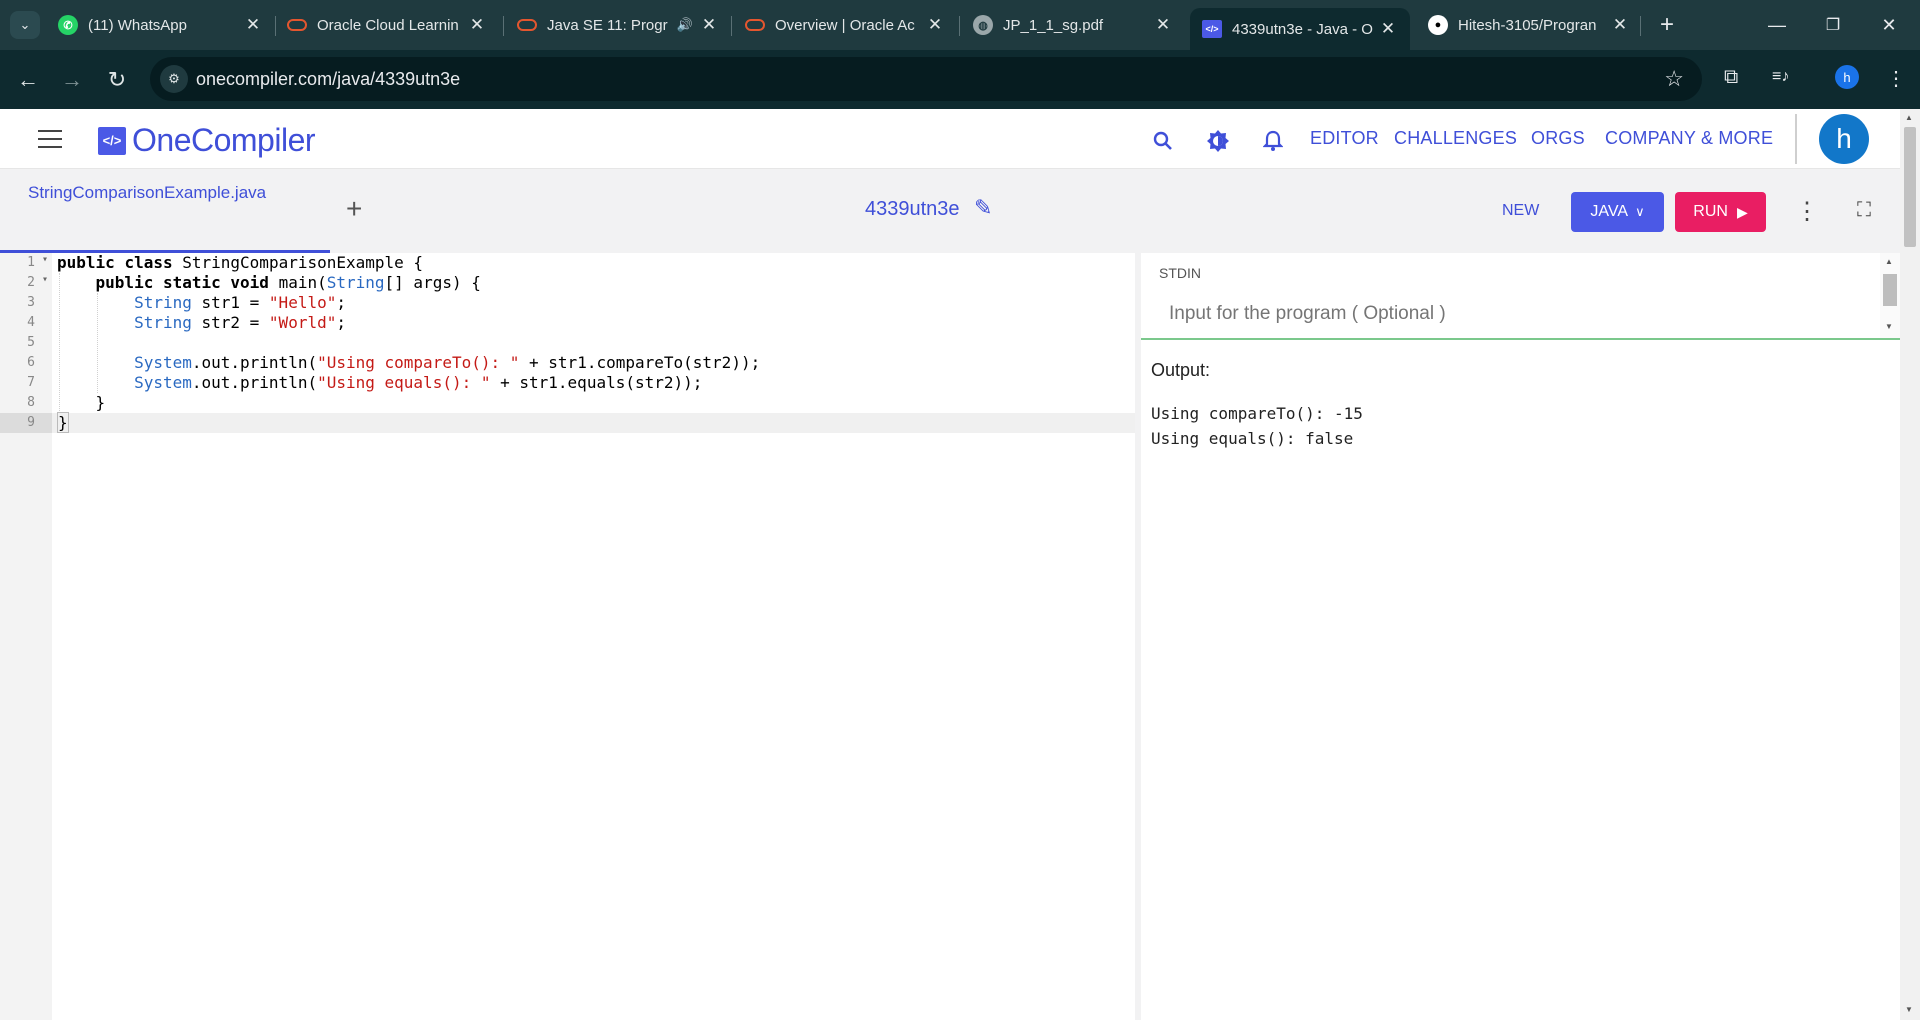 The image size is (1920, 1020). I want to click on chevron-down-icon: ∨, so click(1640, 211).